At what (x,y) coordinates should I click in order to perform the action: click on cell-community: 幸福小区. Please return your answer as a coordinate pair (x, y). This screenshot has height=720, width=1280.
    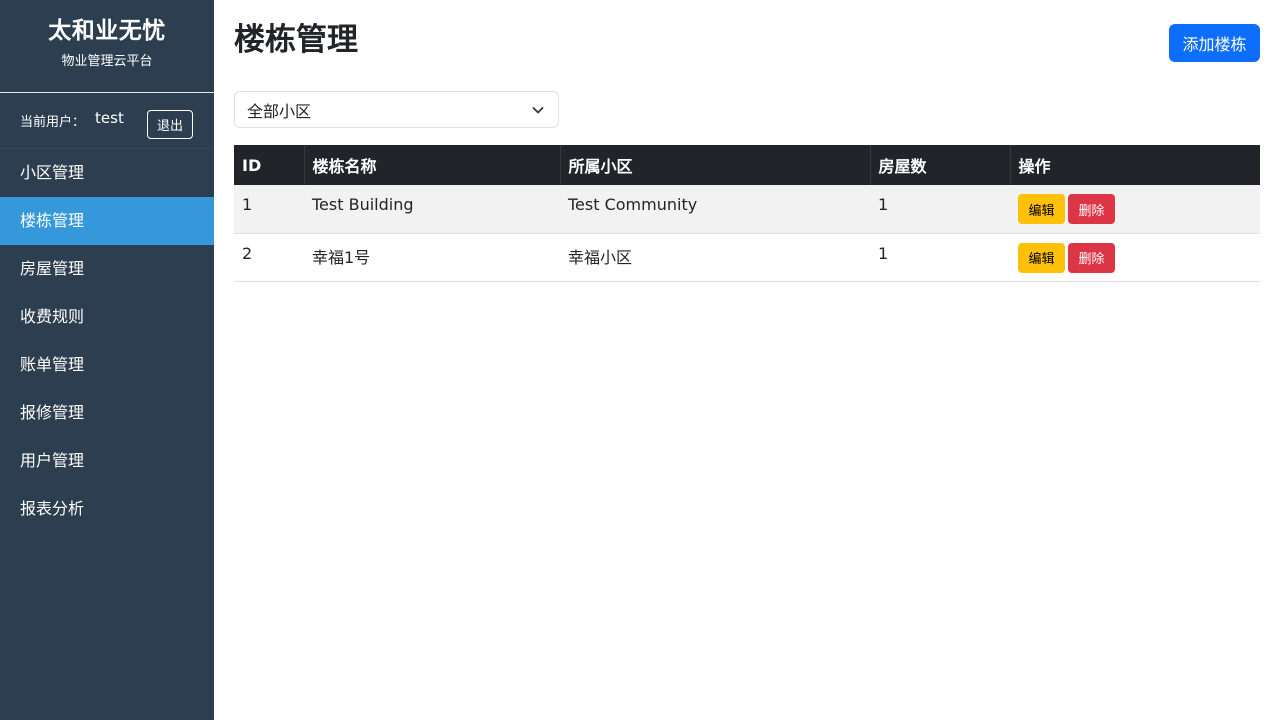
    Looking at the image, I should click on (715, 257).